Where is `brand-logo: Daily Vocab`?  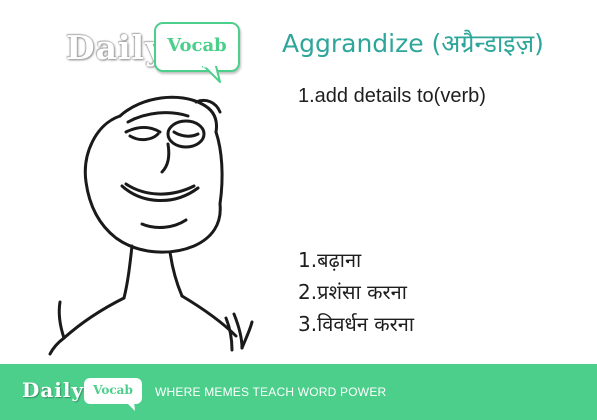
brand-logo: Daily Vocab is located at coordinates (156, 52).